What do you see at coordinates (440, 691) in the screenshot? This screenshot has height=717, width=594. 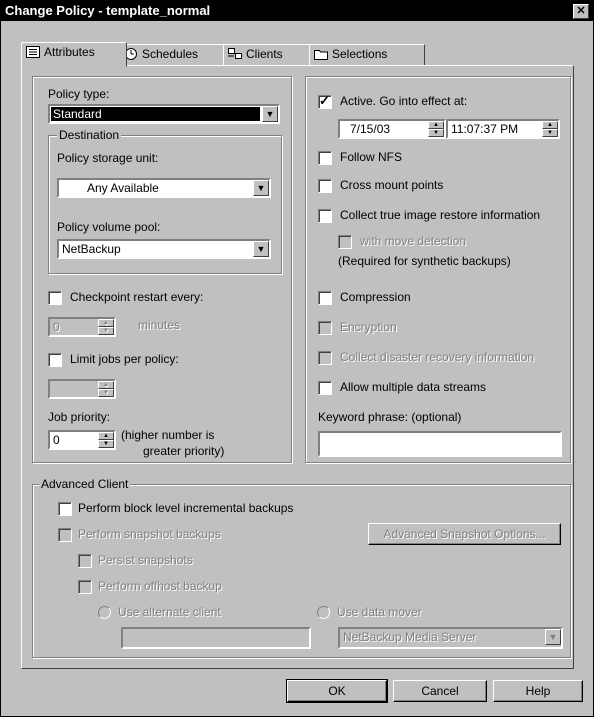 I see `cancel-button: Cancel` at bounding box center [440, 691].